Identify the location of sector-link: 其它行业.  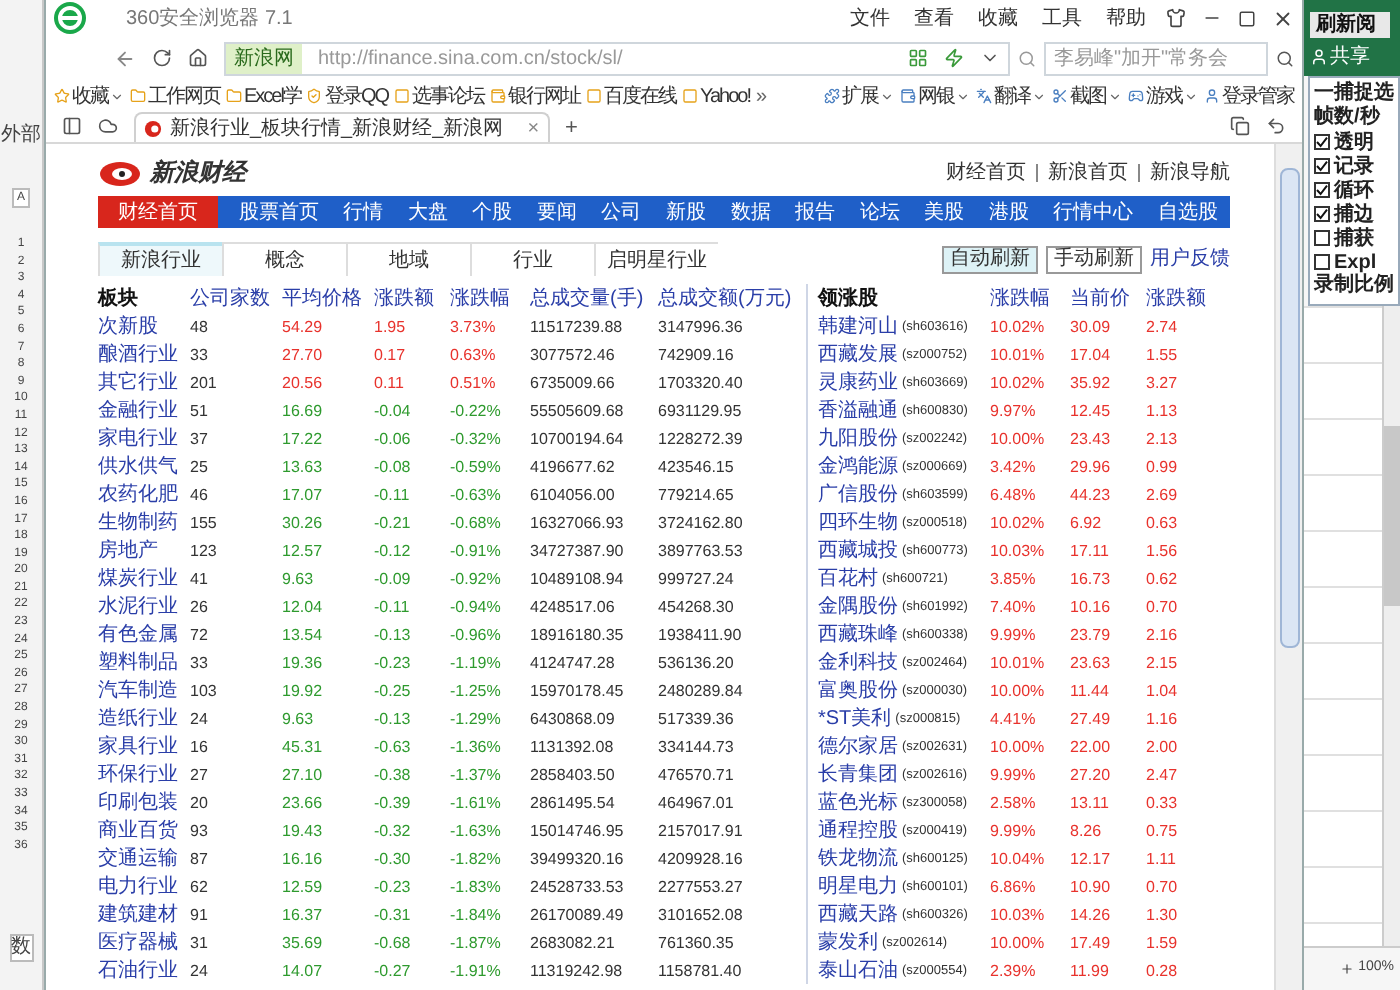
(144, 383).